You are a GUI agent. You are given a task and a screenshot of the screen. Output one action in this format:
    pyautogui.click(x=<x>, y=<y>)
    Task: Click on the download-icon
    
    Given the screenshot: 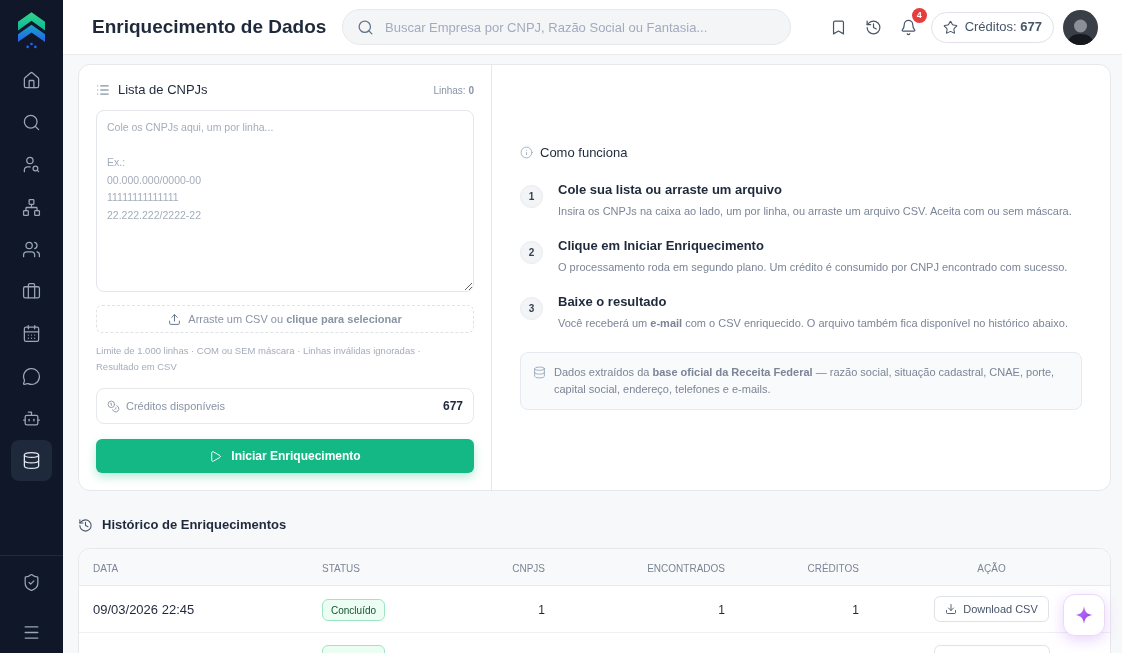 What is the action you would take?
    pyautogui.click(x=951, y=609)
    